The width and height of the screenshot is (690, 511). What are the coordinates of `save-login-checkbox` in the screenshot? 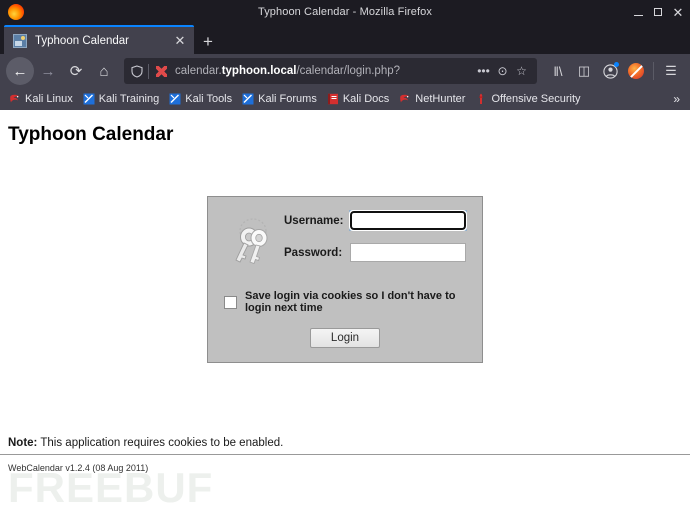 It's located at (230, 302).